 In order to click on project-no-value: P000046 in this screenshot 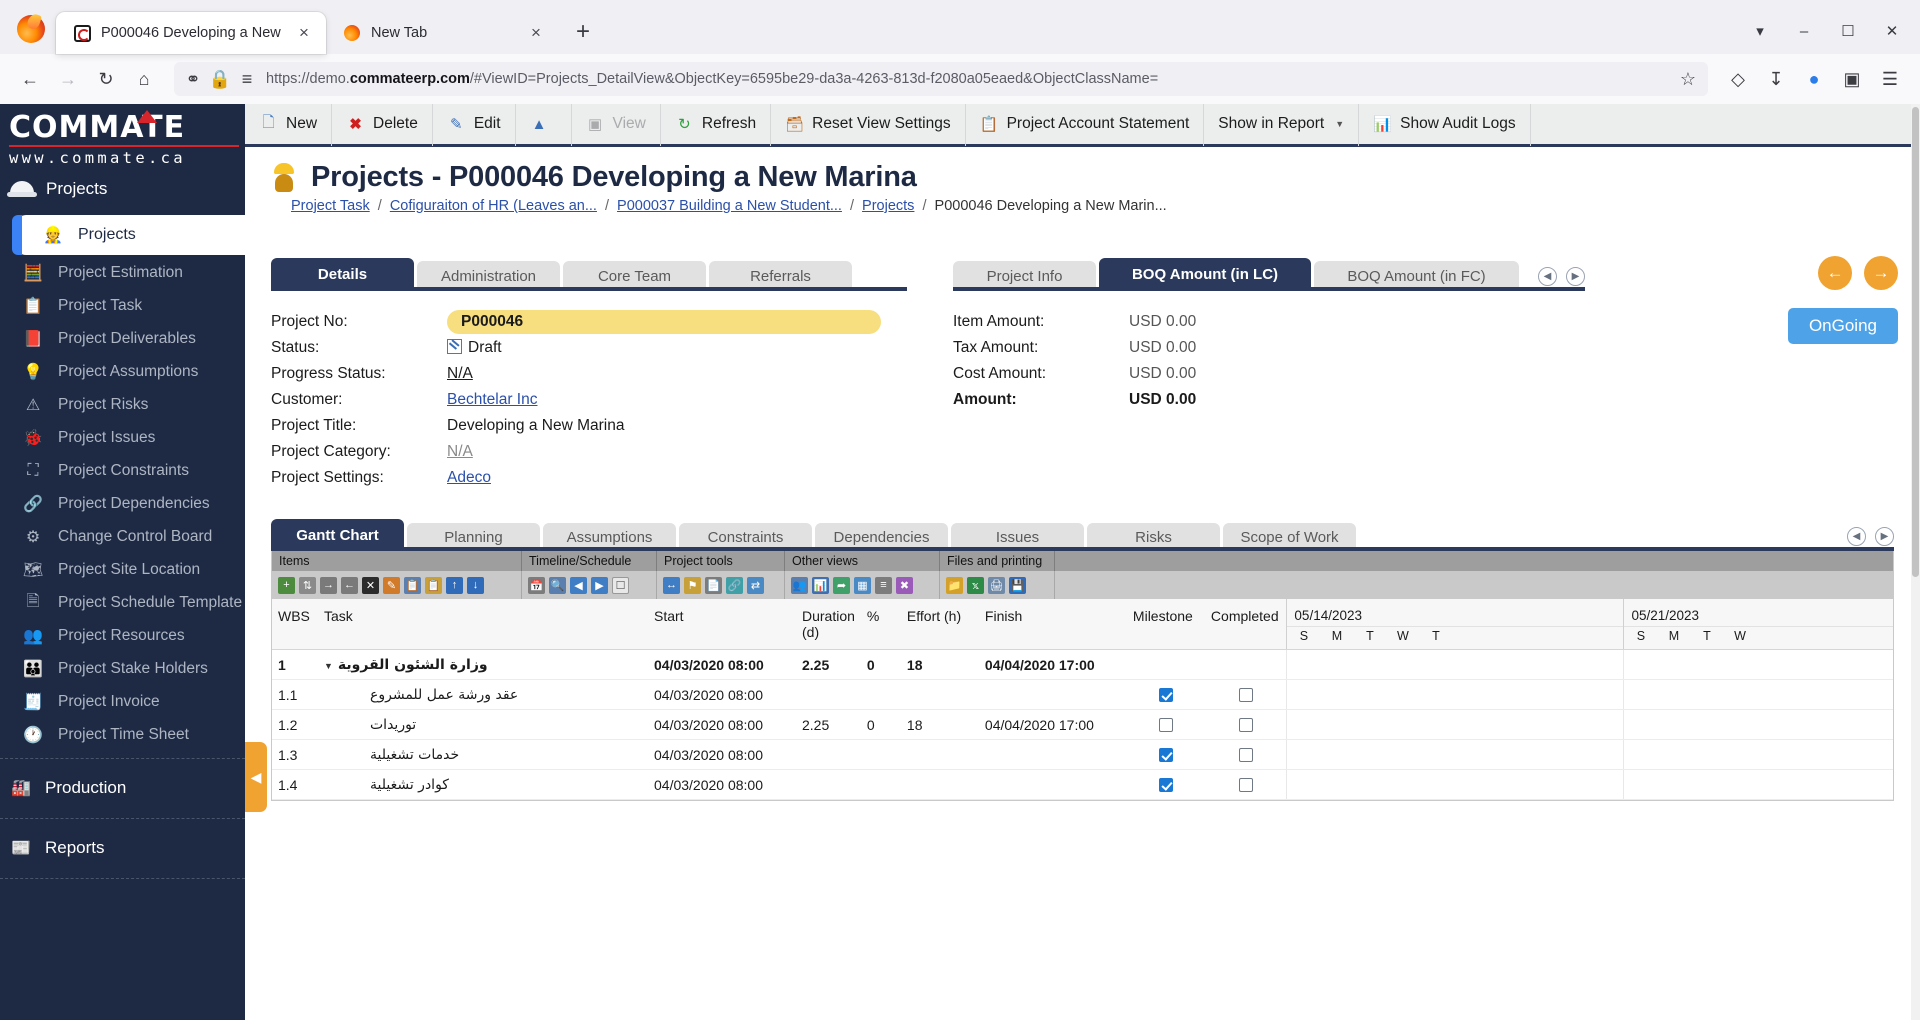, I will do `click(664, 322)`.